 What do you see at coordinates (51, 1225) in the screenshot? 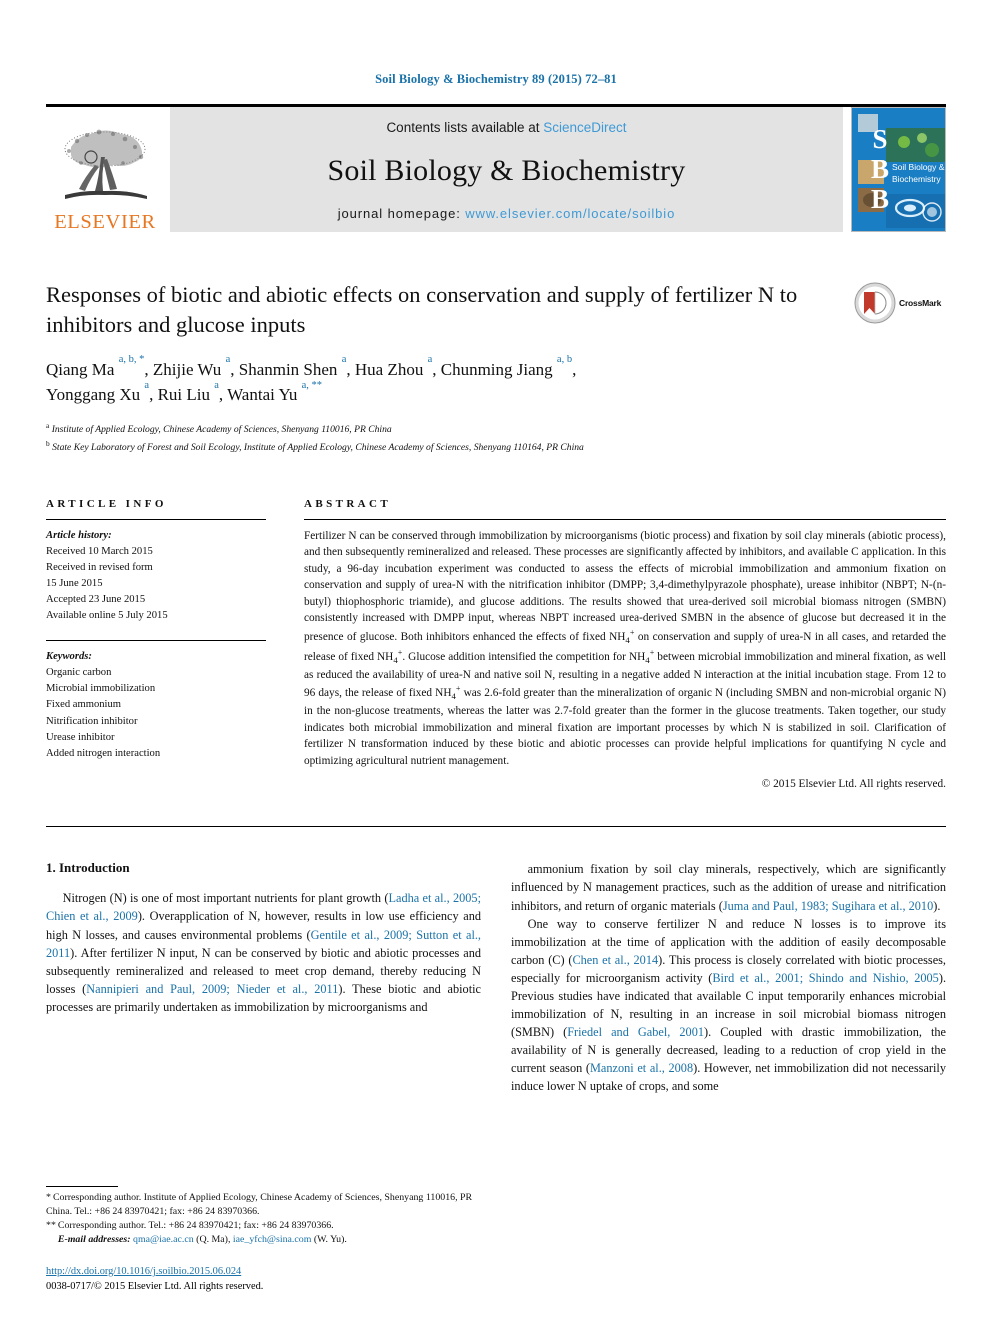
I see `double-asterisk-icon: **` at bounding box center [51, 1225].